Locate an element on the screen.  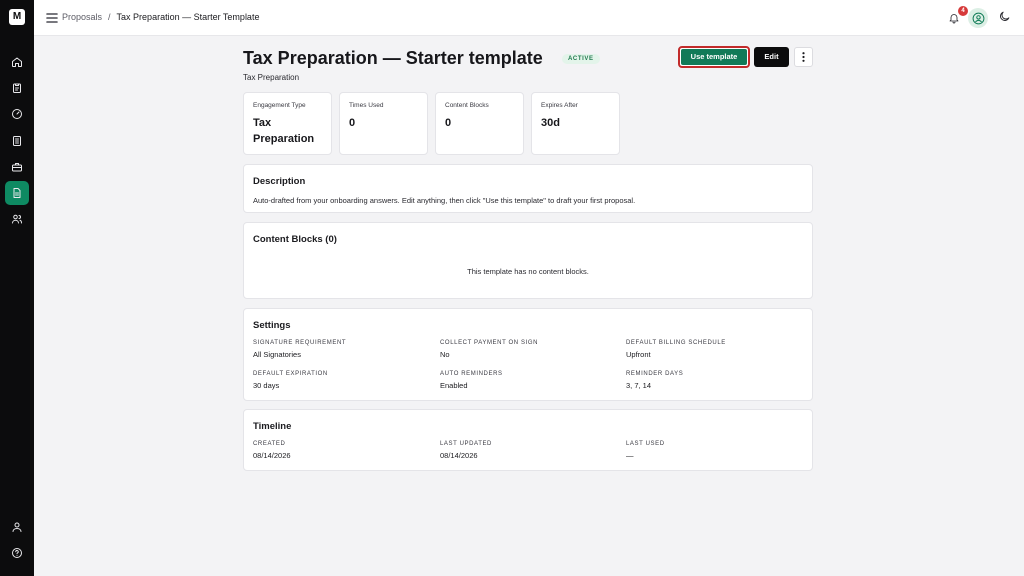
more-options-button is located at coordinates (803, 57).